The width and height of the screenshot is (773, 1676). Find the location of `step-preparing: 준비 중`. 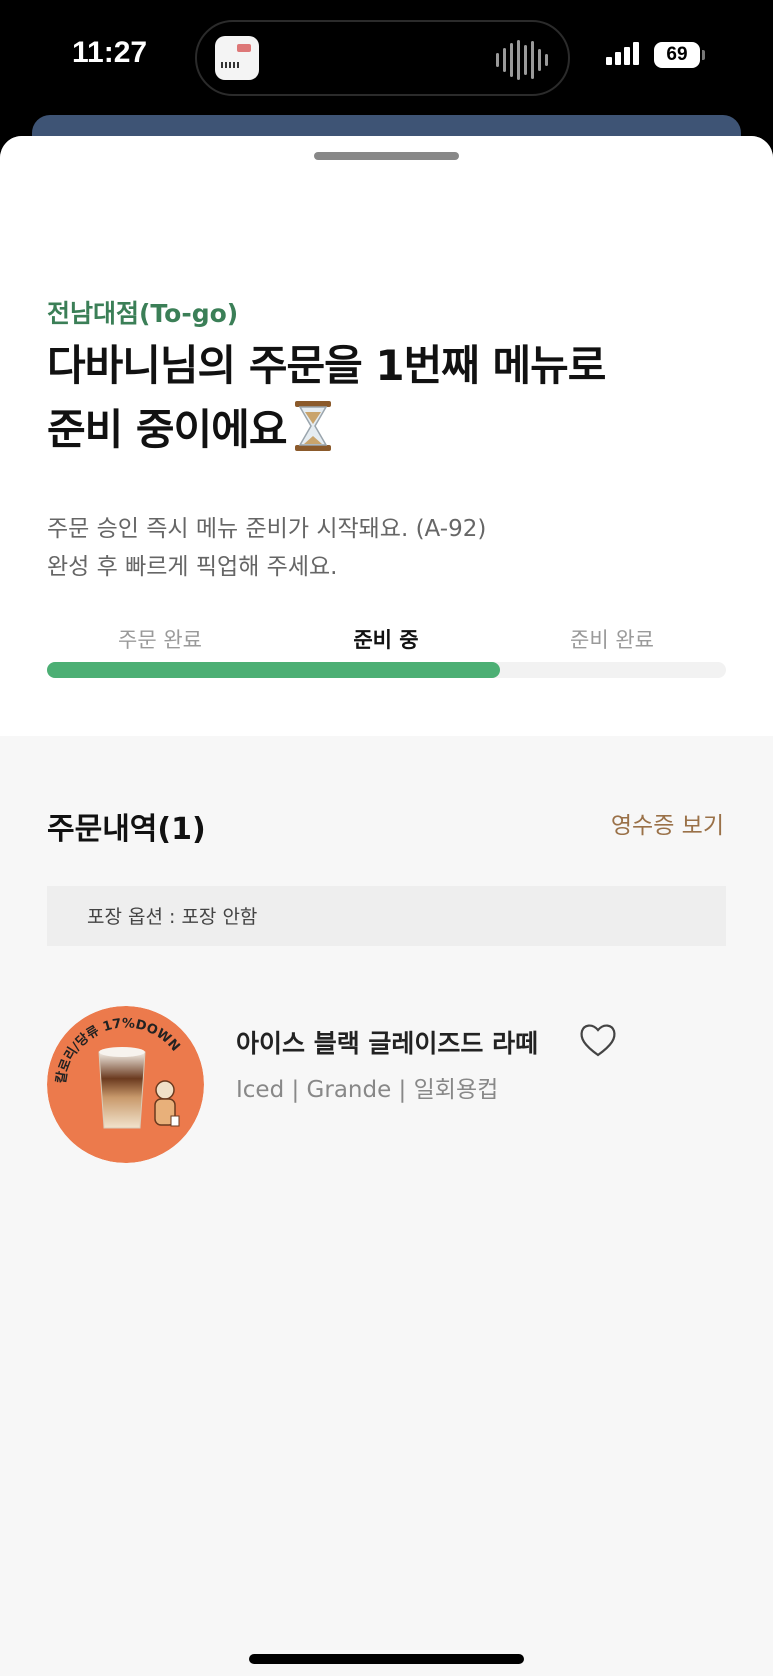

step-preparing: 준비 중 is located at coordinates (386, 640).